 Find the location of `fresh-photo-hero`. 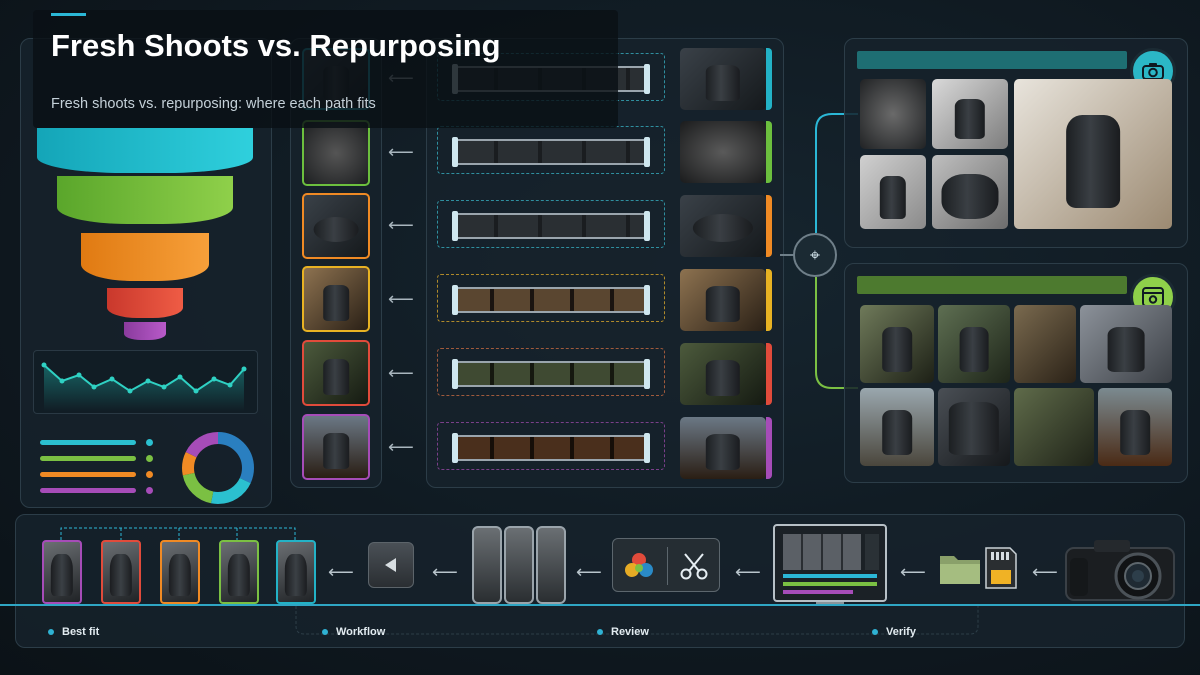

fresh-photo-hero is located at coordinates (1093, 154).